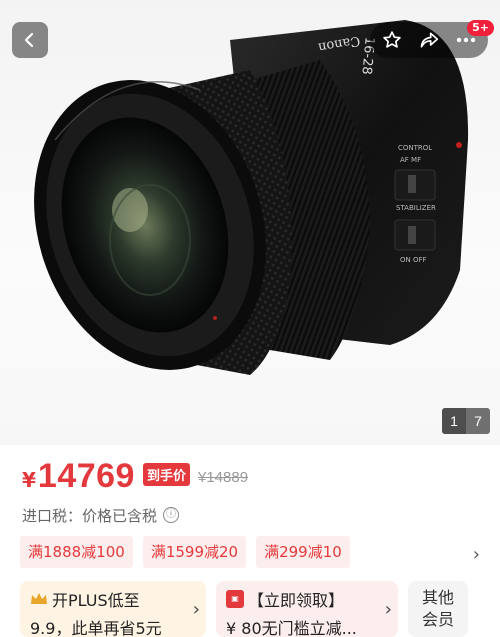  I want to click on coupon-claim-card: ▣ 【立即领取】 ¥ 80无门槛立减... ›, so click(307, 609).